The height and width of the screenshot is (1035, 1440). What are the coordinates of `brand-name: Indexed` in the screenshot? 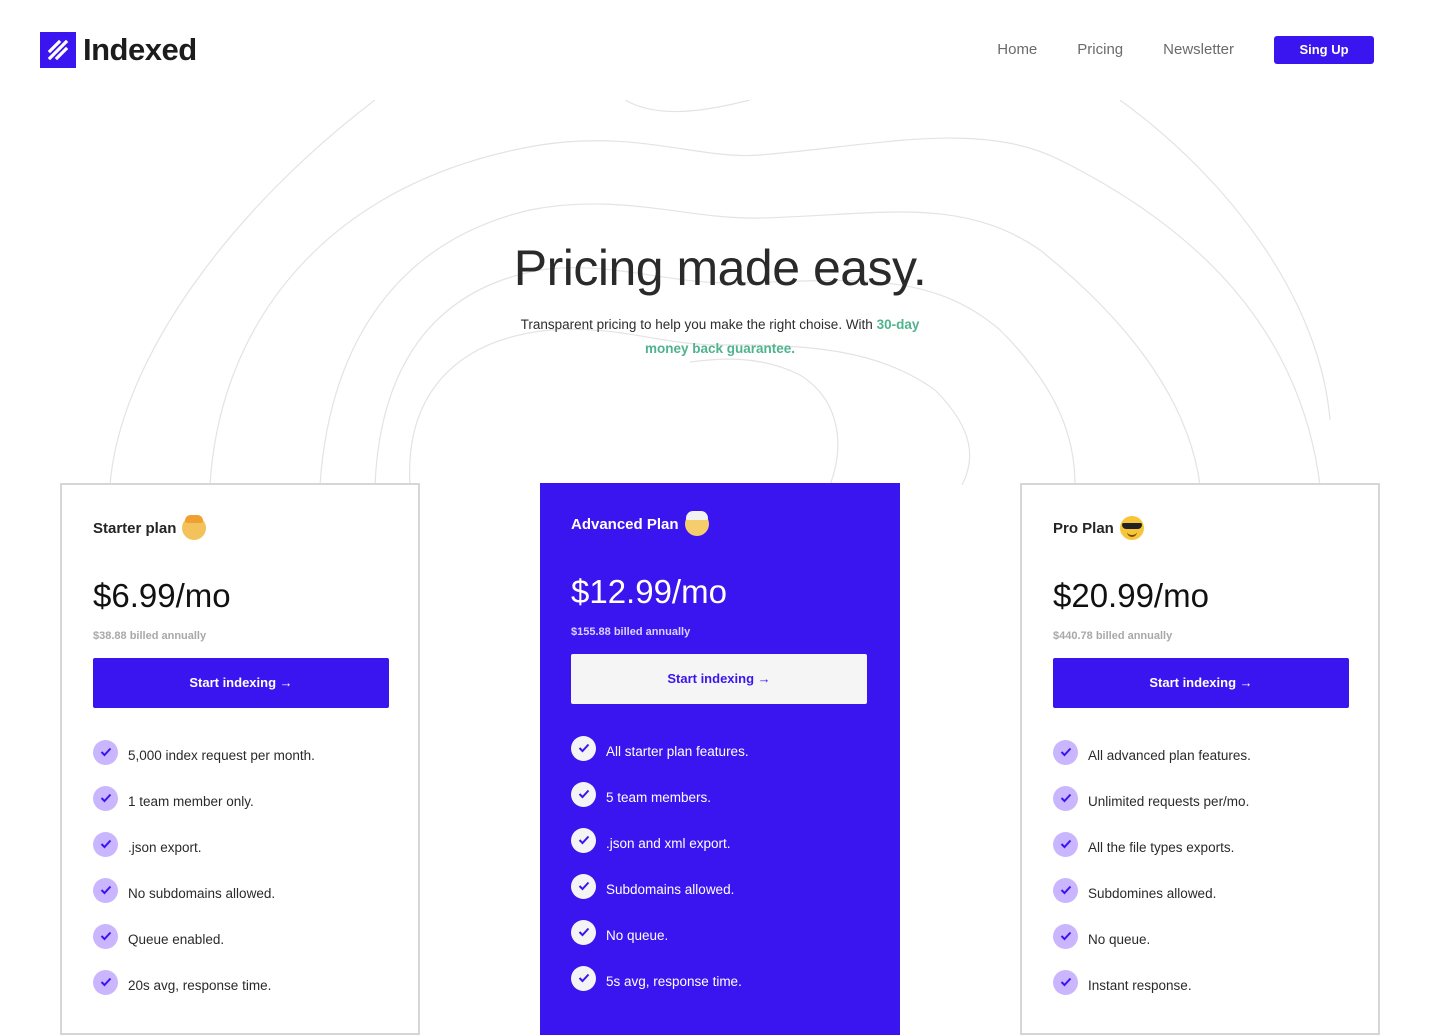 It's located at (140, 49).